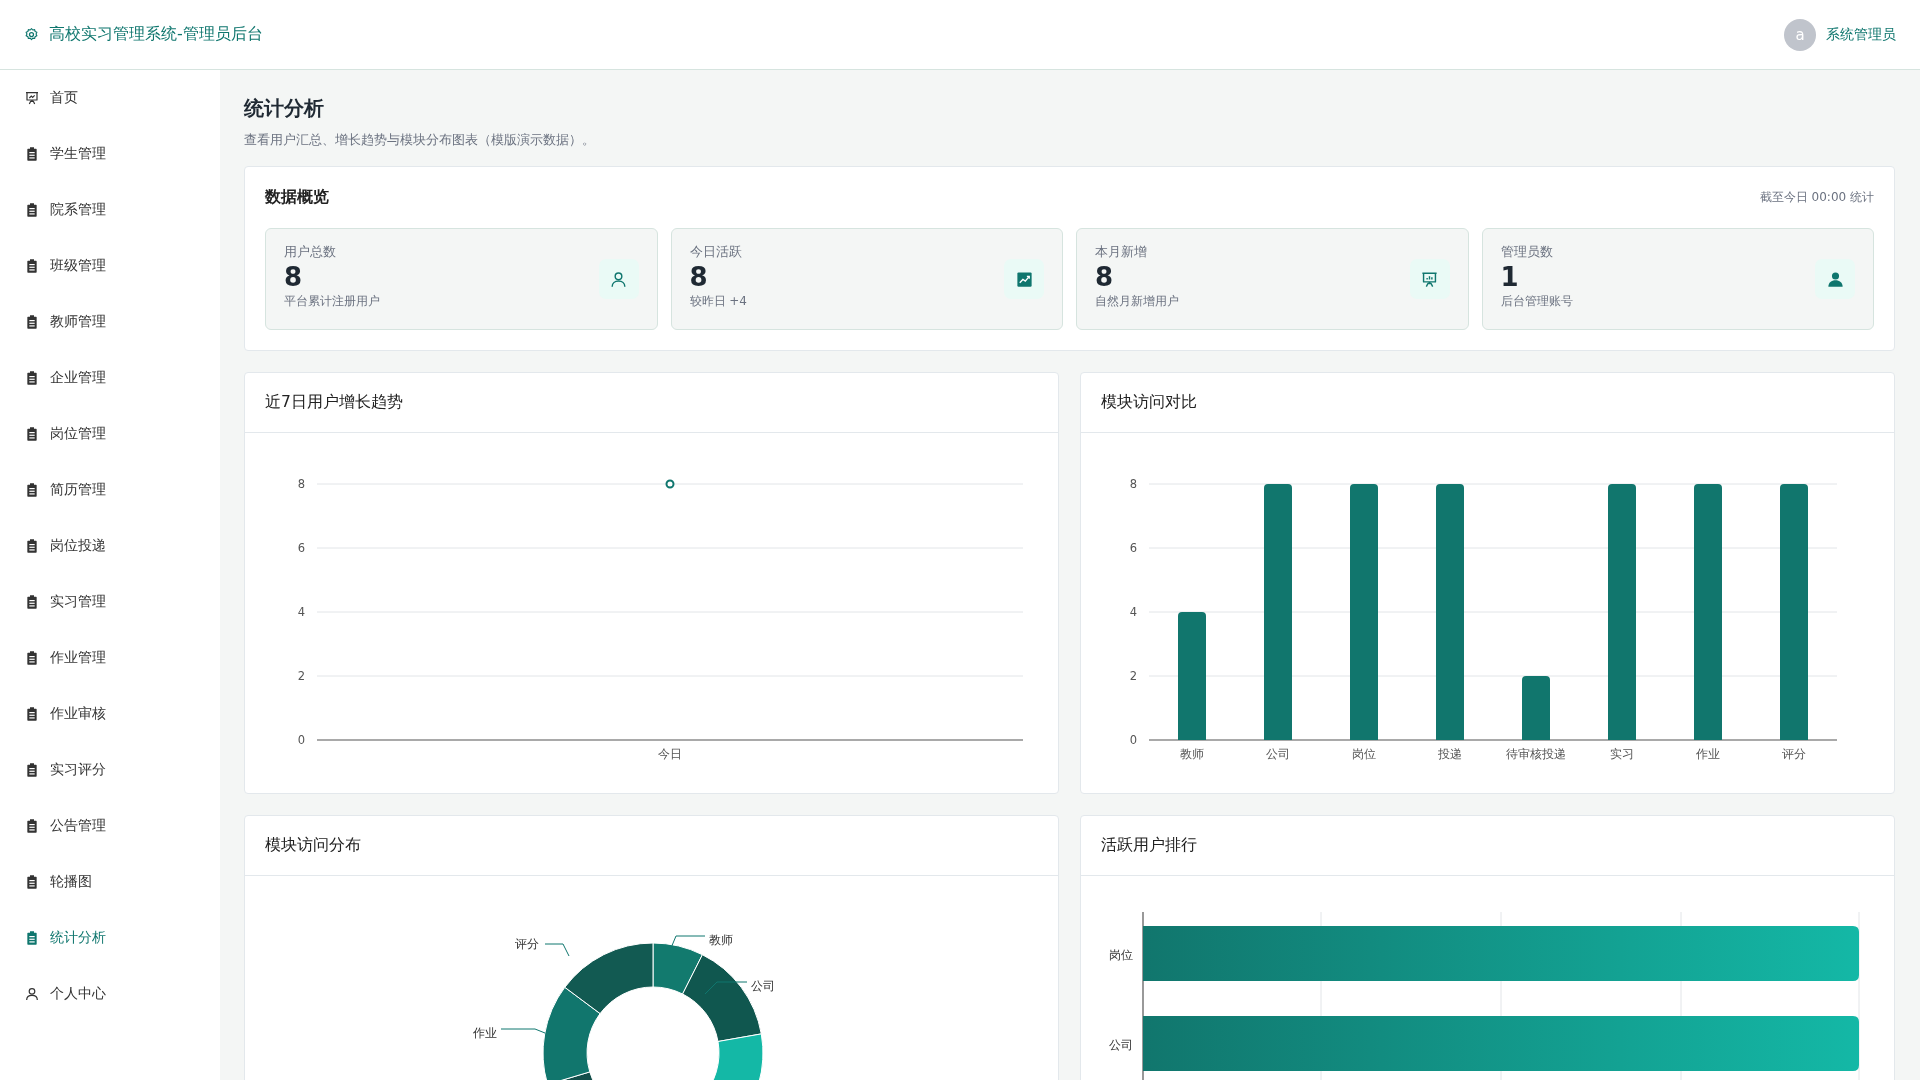 The height and width of the screenshot is (1080, 1920). What do you see at coordinates (110, 658) in the screenshot?
I see `sidebar-item: 作业管理` at bounding box center [110, 658].